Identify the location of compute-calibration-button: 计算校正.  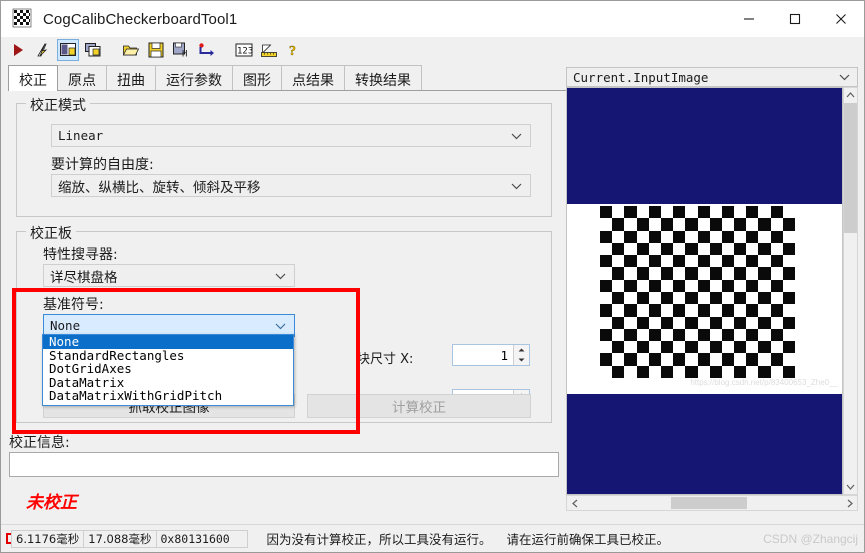
(419, 406).